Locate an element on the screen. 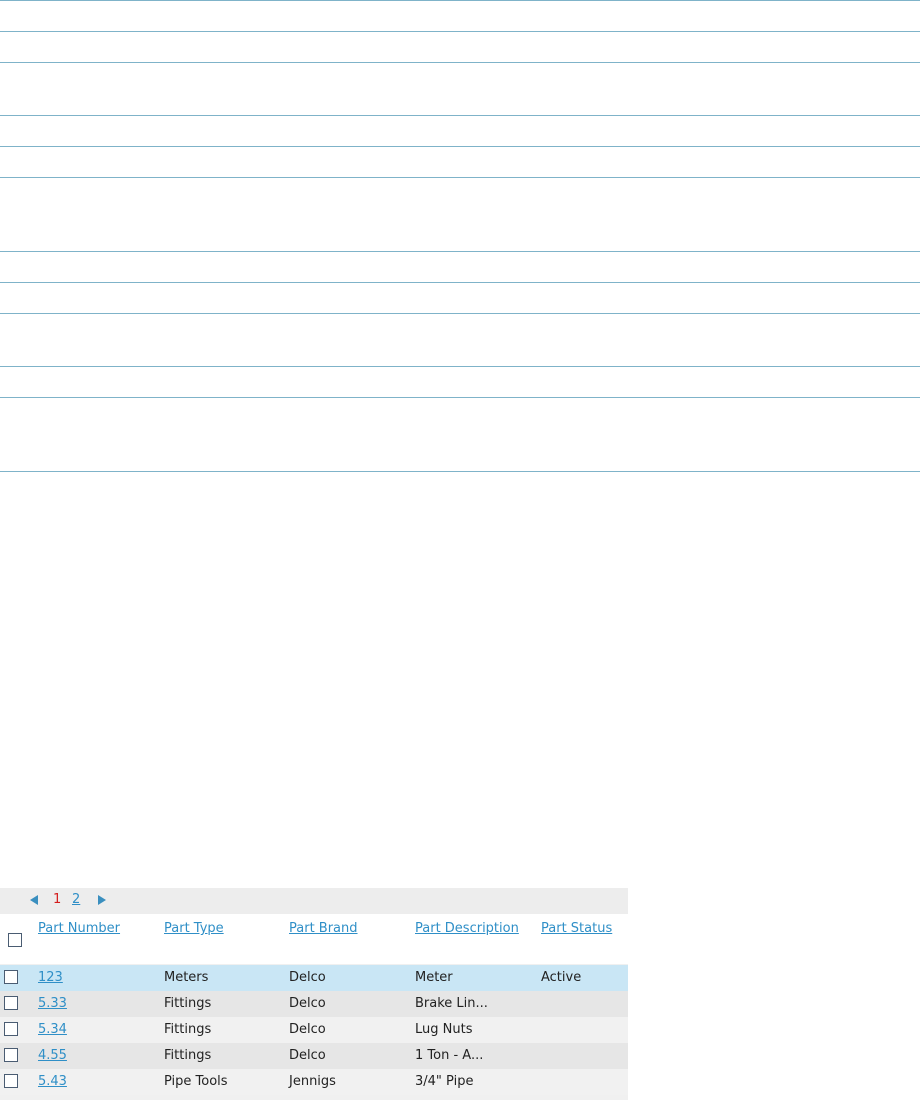 Image resolution: width=920 pixels, height=1100 pixels. part-description-cell: Lug Nuts is located at coordinates (444, 1029).